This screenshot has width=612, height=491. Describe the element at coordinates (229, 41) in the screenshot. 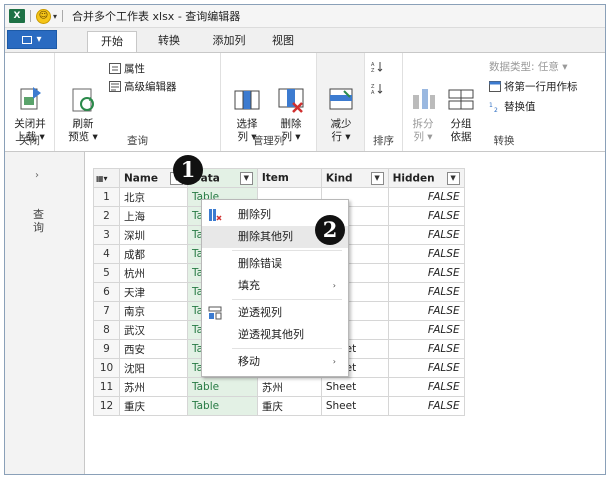

I see `tab-add-column: 添加列` at that location.